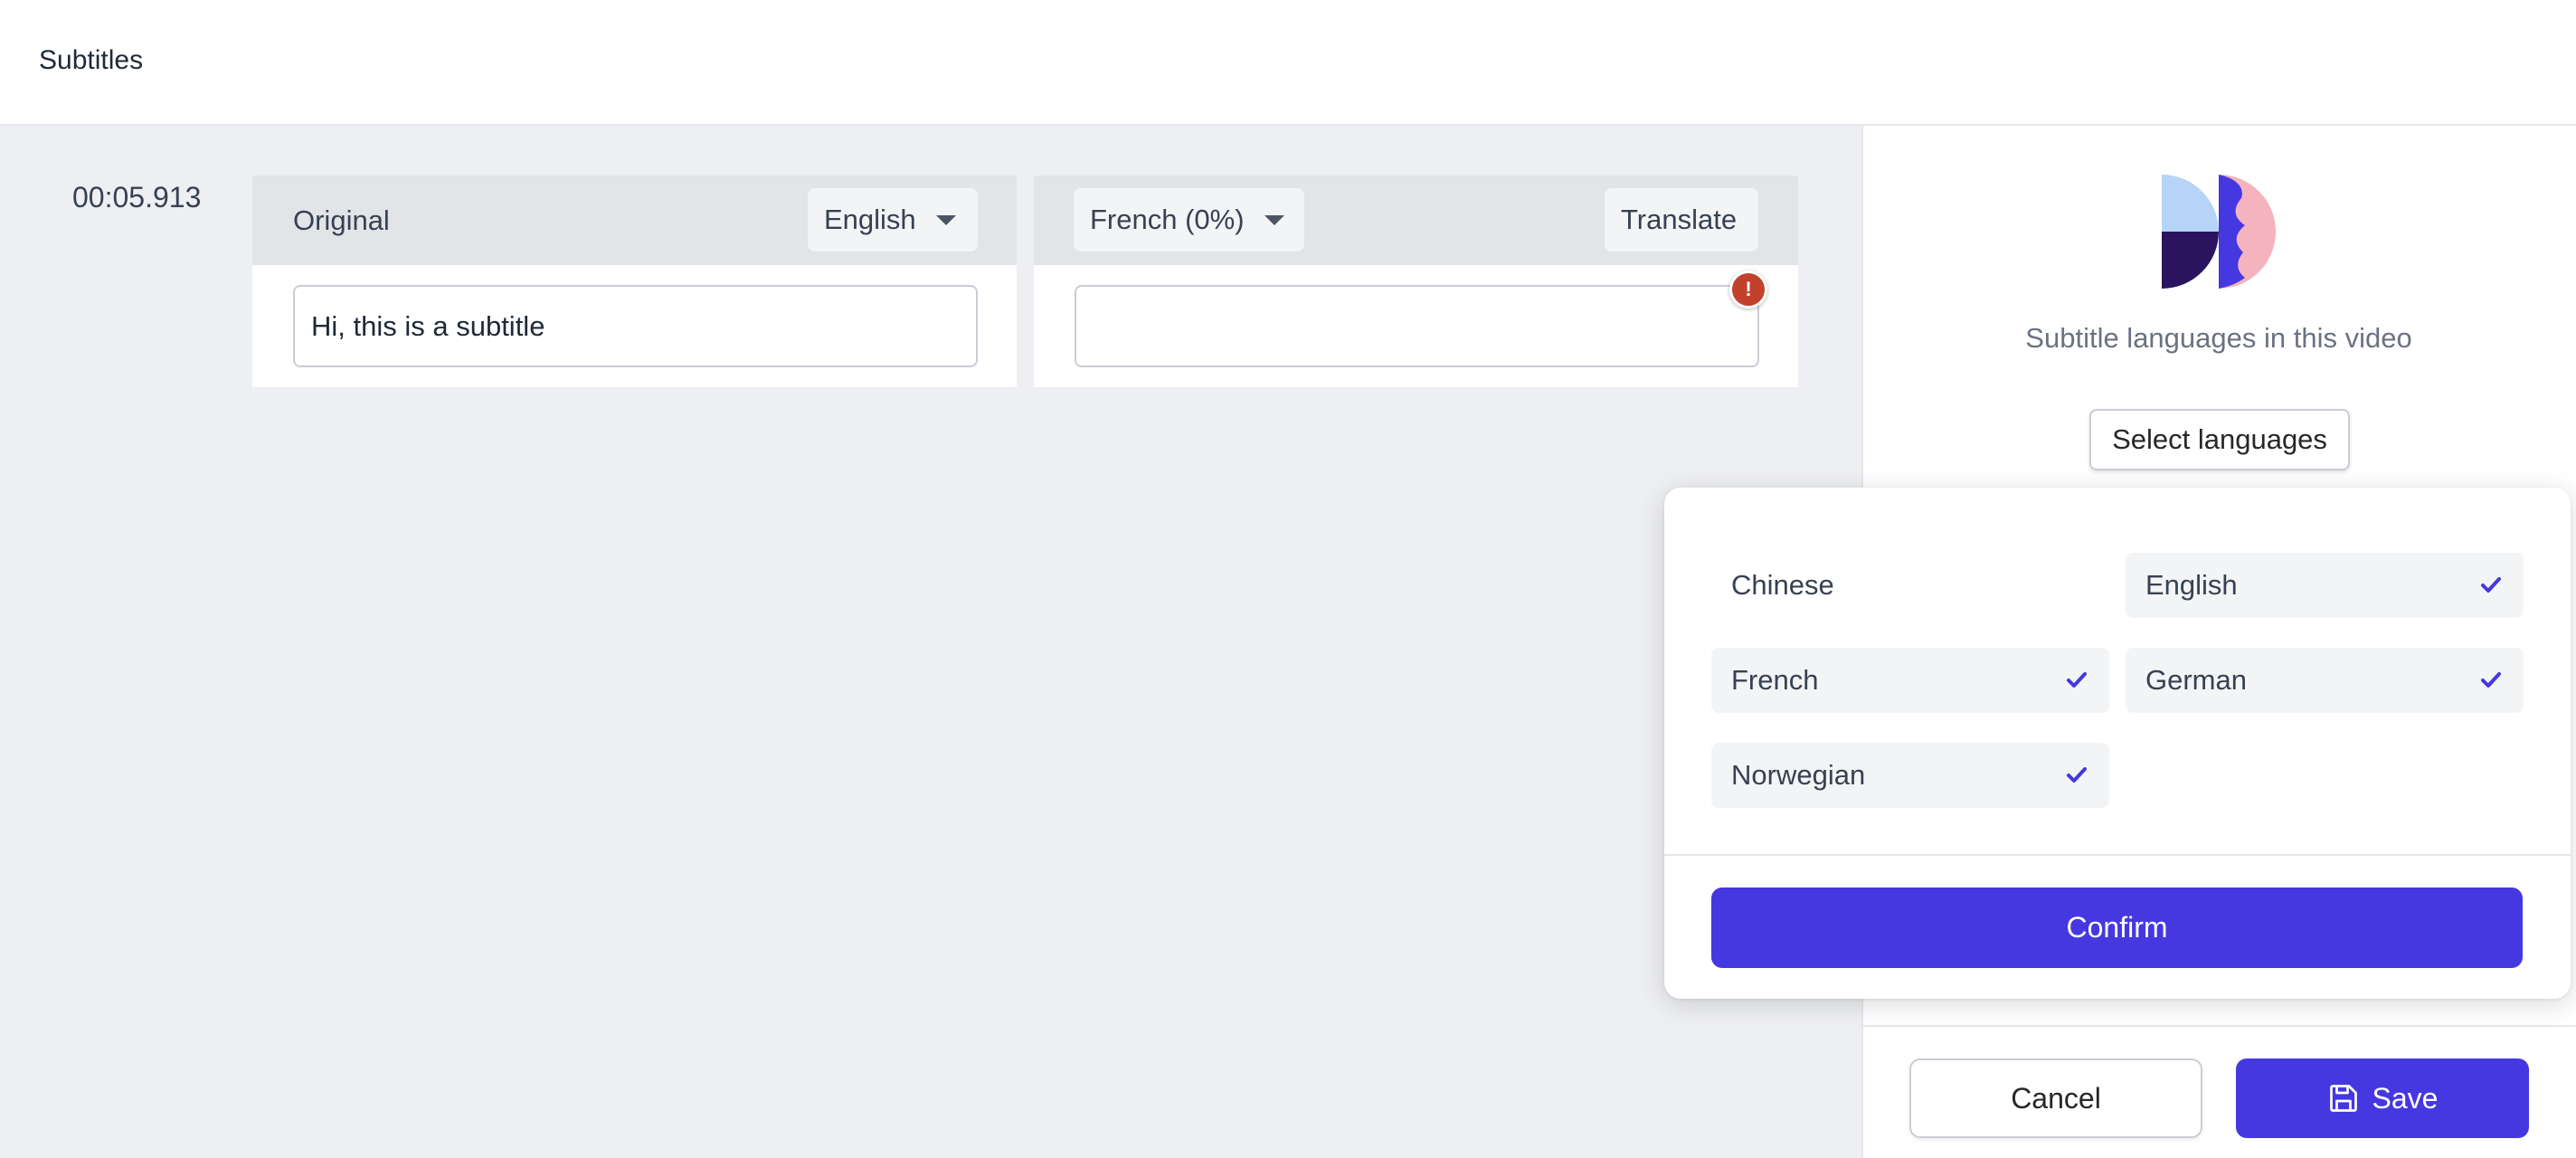 This screenshot has height=1158, width=2576. What do you see at coordinates (2196, 680) in the screenshot?
I see `language-name: German` at bounding box center [2196, 680].